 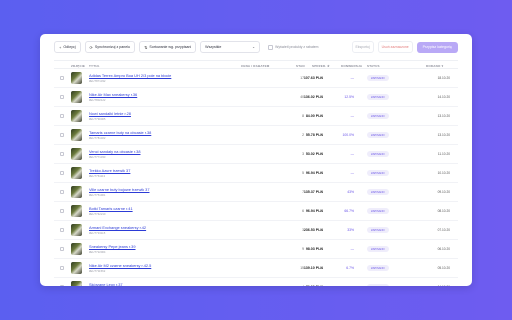 I want to click on product-stock: 8, so click(x=303, y=116).